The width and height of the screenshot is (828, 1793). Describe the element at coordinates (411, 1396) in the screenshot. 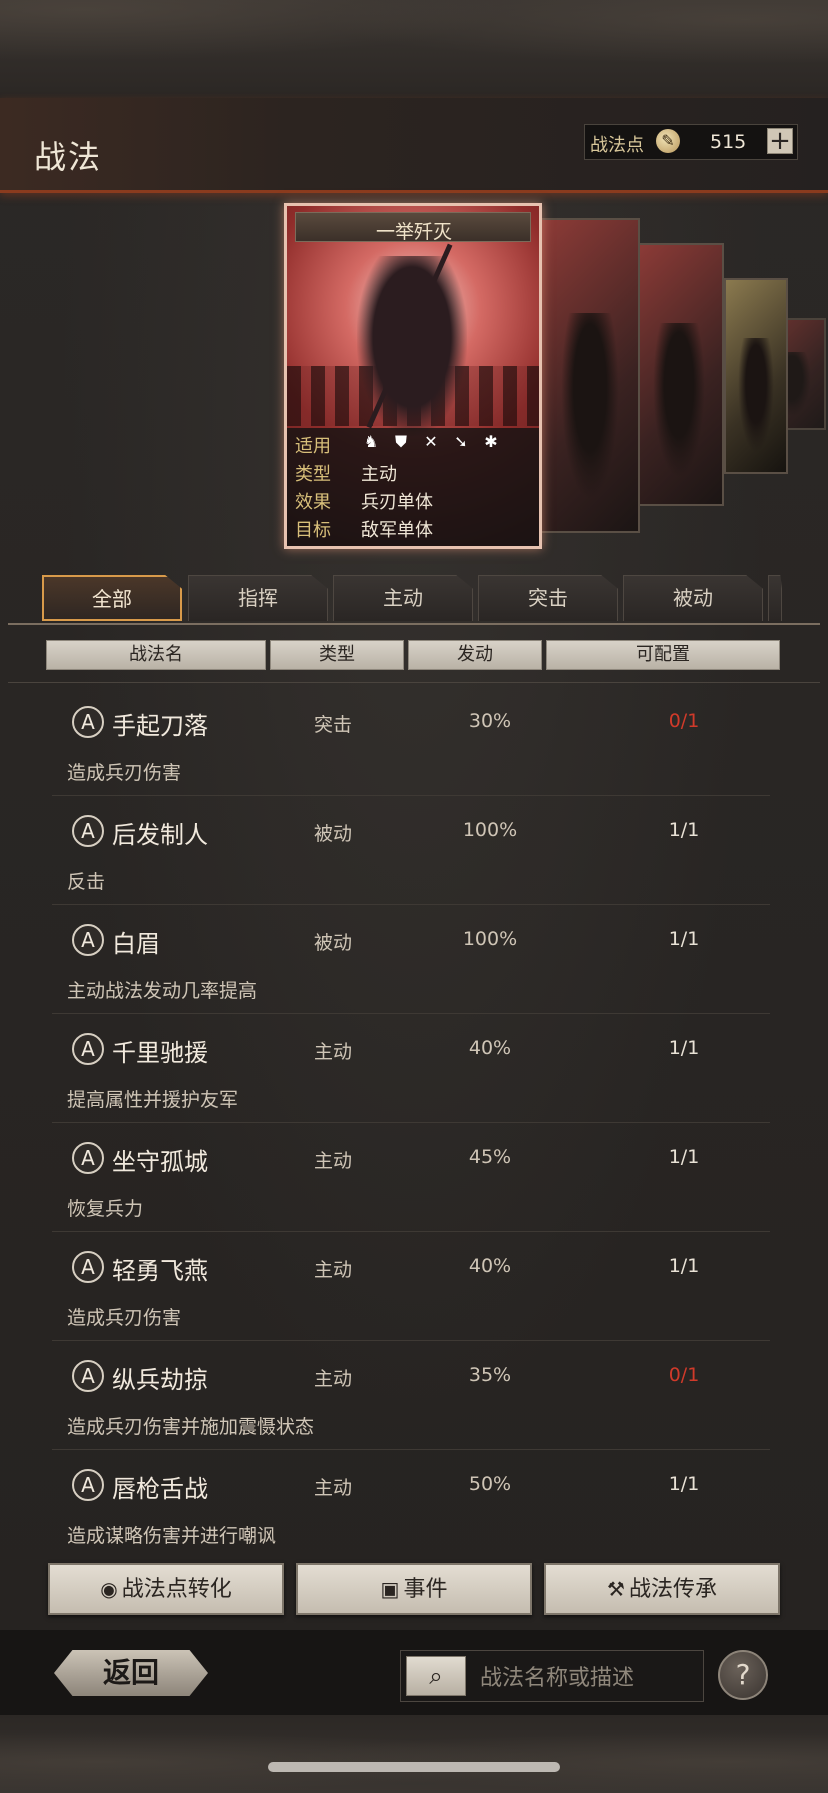

I see `tactic-row: A 纵兵劫掠 主动 35% 0/1 造成兵刃伤害并施加震慑状态` at that location.